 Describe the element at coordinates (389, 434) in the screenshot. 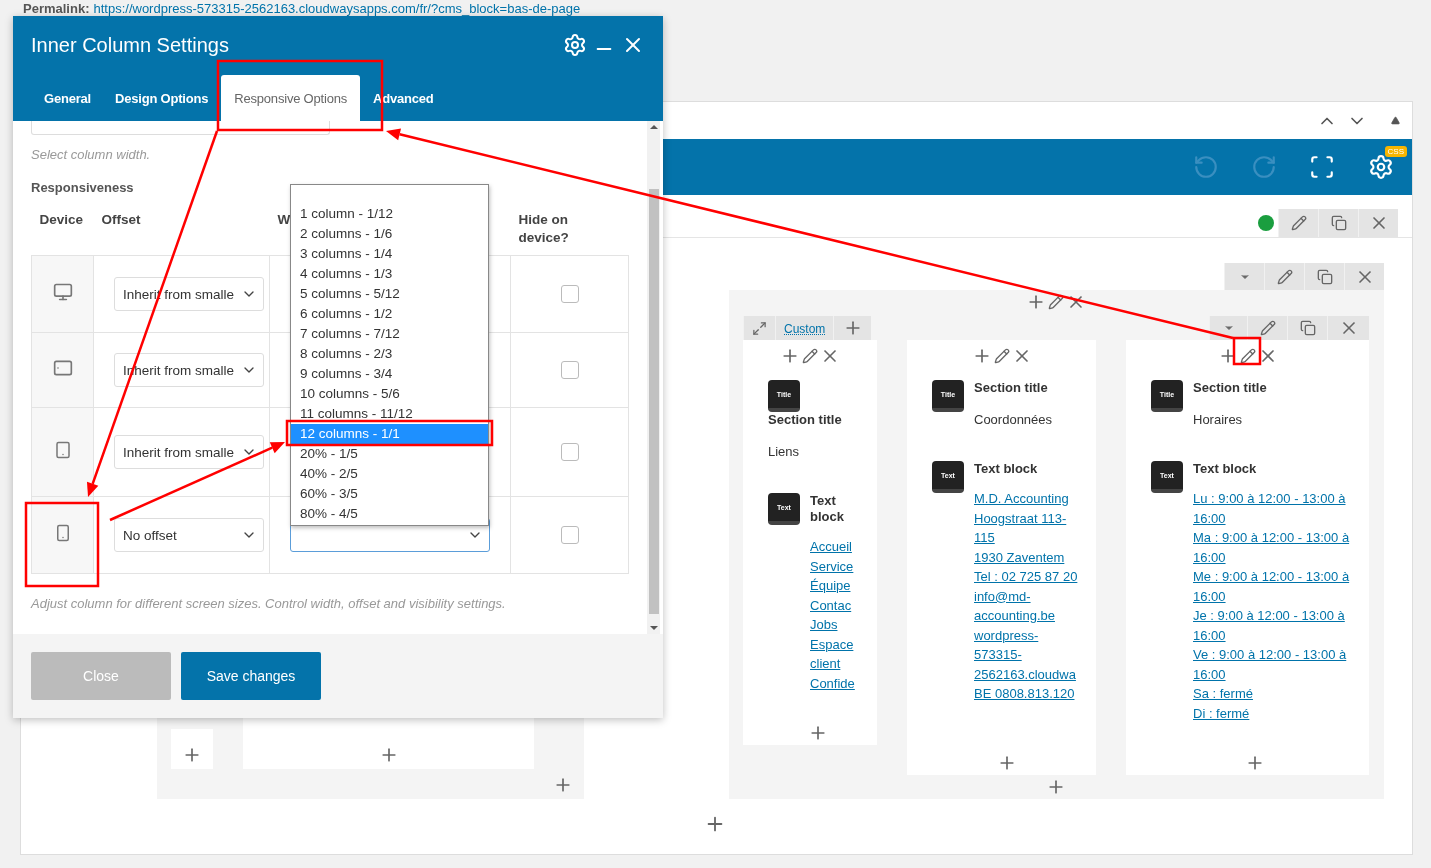

I see `dropdown-option: 12 columns - 1/1` at that location.